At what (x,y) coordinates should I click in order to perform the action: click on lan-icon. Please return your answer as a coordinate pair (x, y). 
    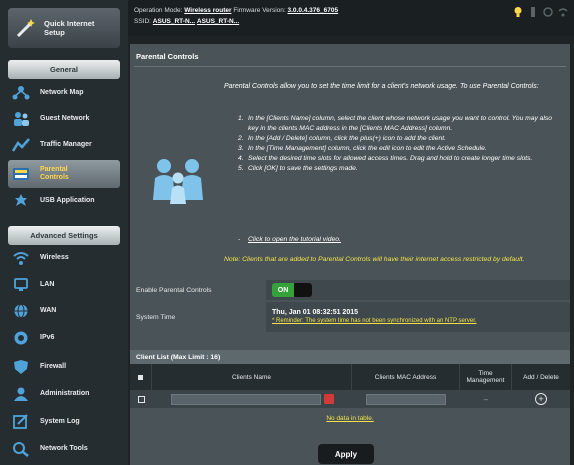
    Looking at the image, I should click on (21, 285).